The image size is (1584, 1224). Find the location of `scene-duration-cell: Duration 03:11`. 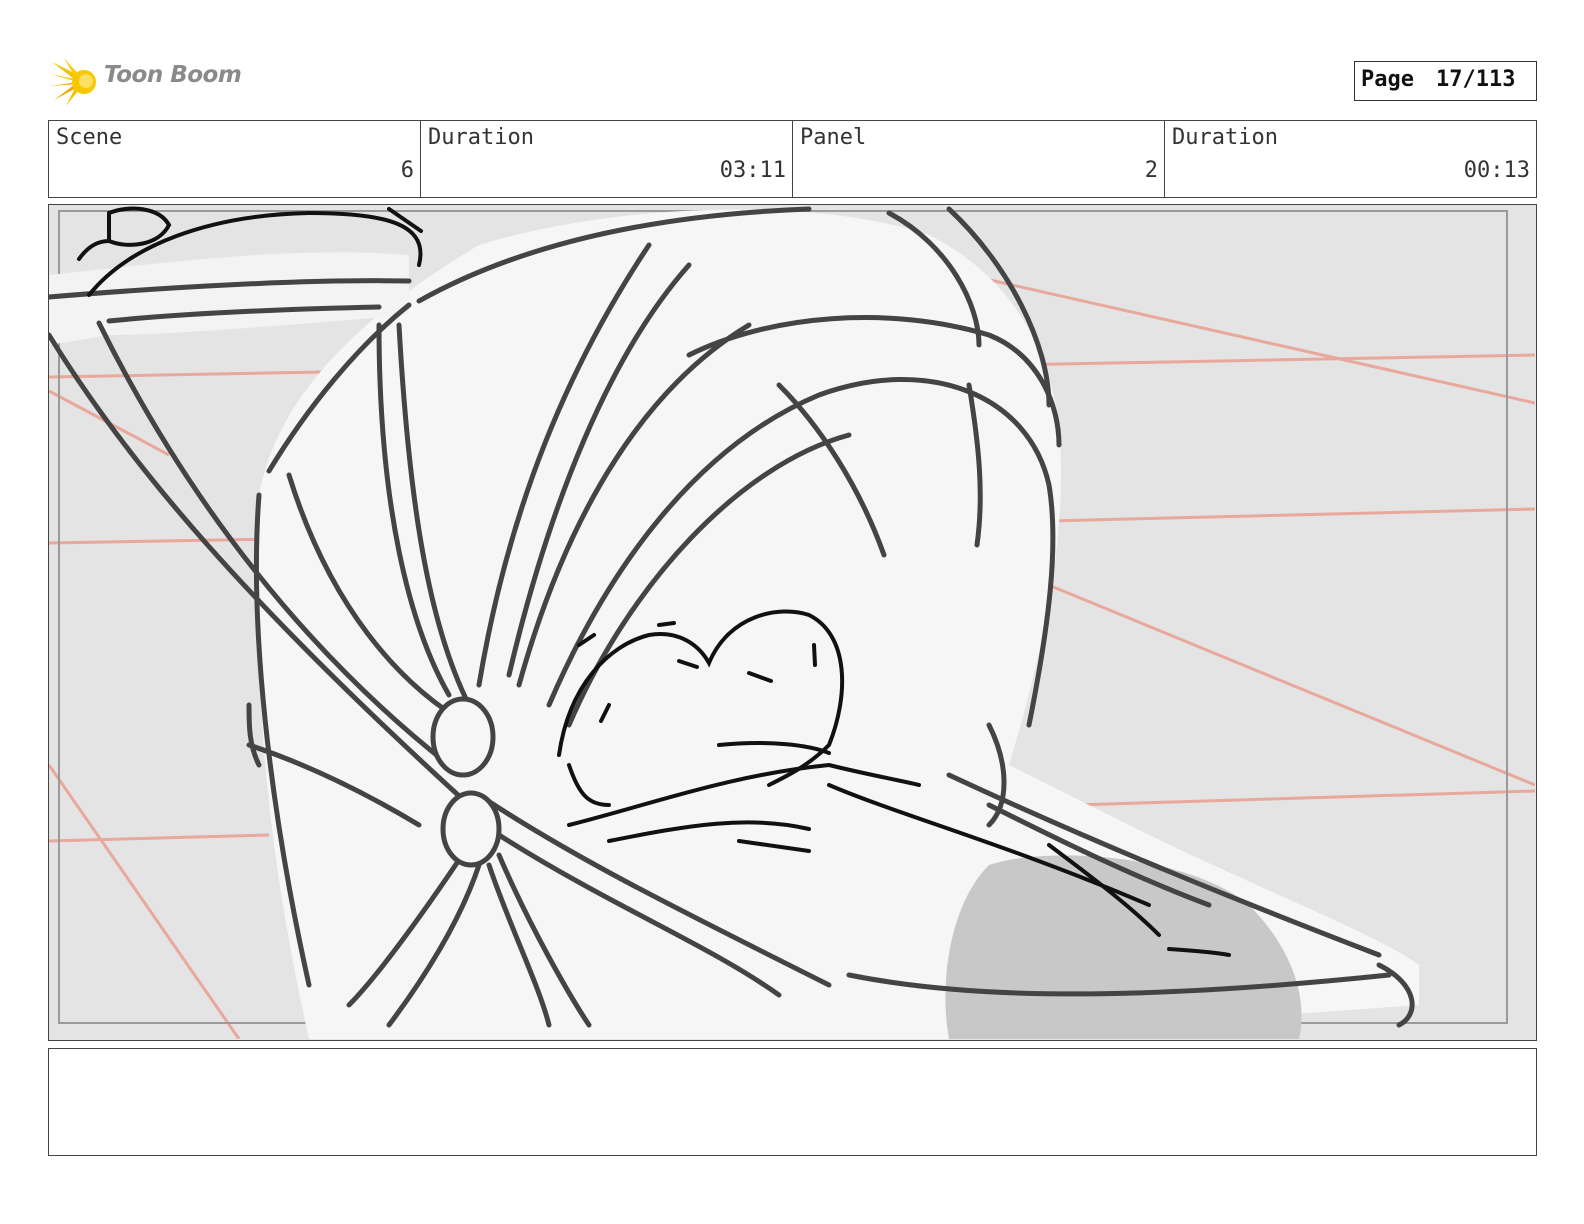

scene-duration-cell: Duration 03:11 is located at coordinates (607, 159).